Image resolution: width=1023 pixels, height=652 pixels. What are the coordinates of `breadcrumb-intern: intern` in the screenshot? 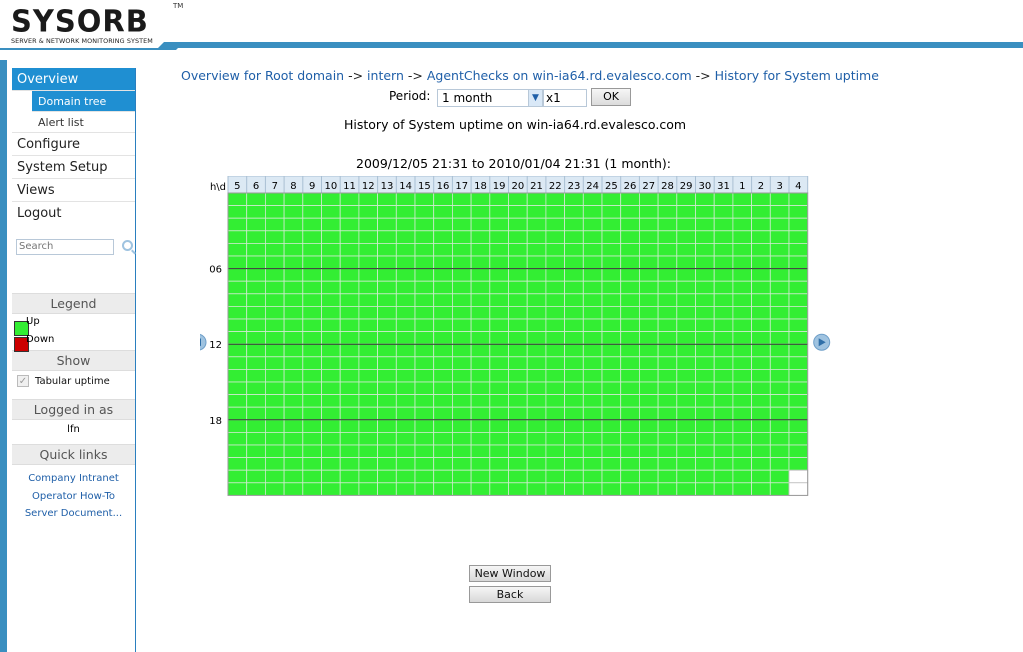 It's located at (385, 75).